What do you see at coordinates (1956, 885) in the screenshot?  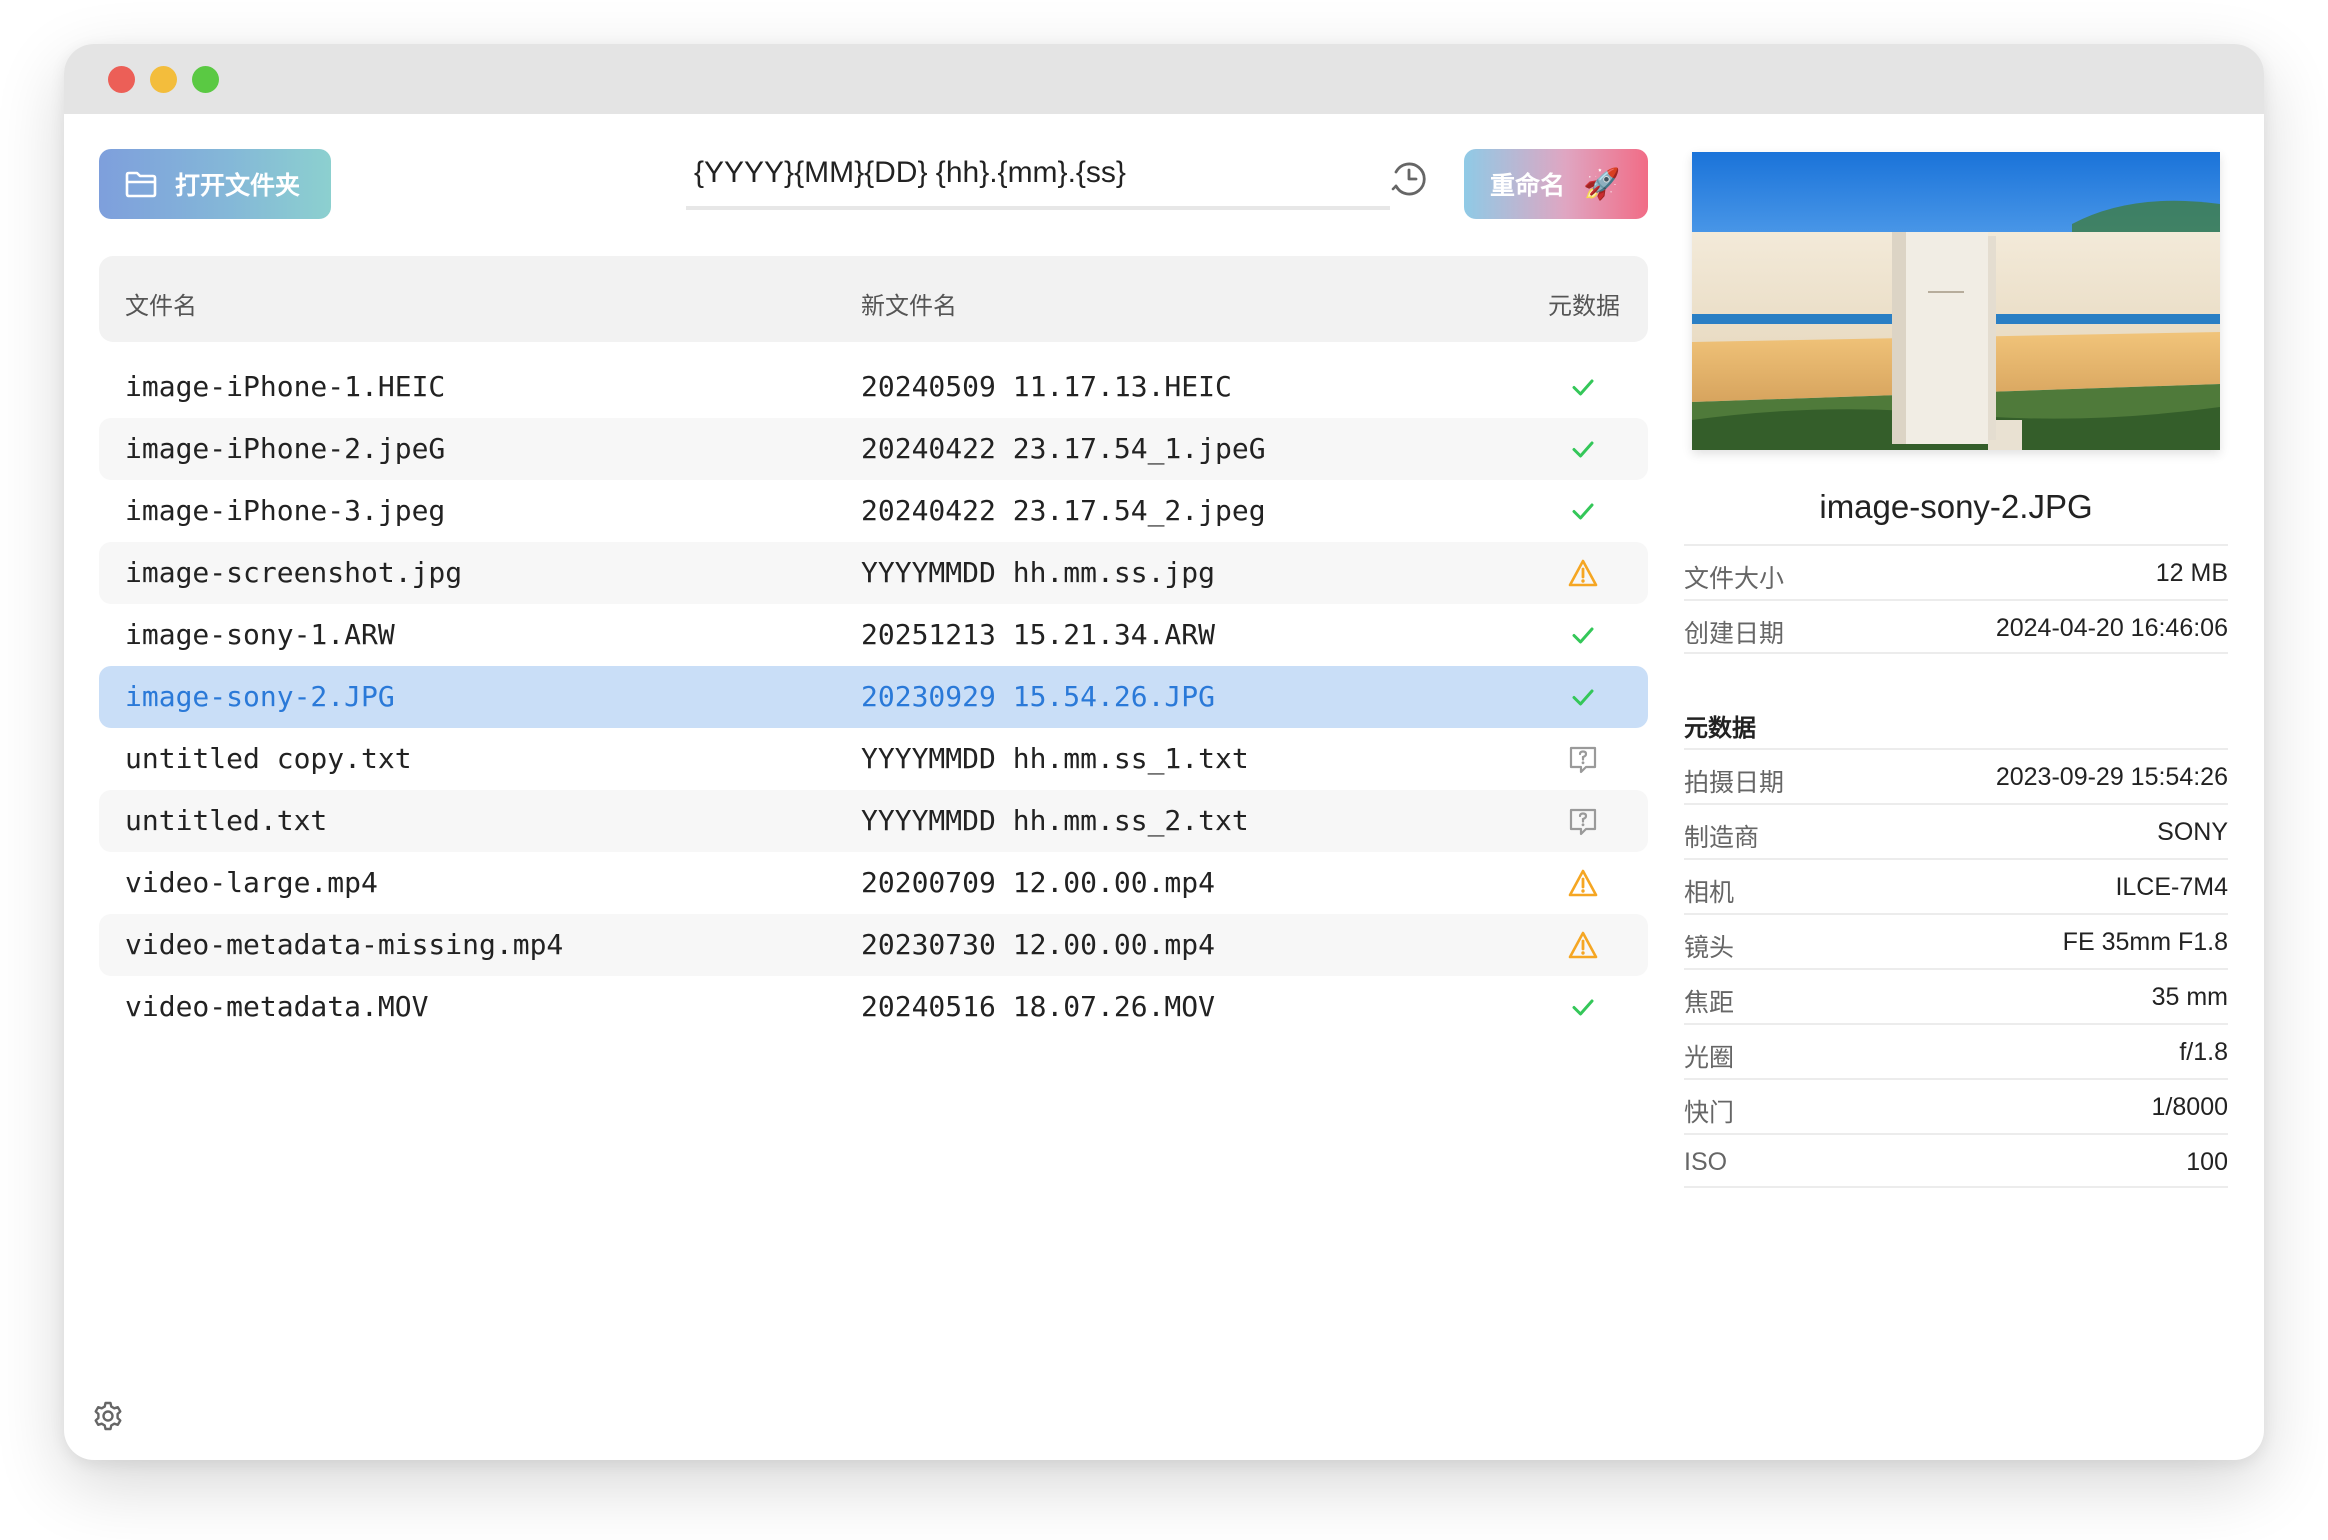 I see `info-row: 相机 ILCE-7M4` at bounding box center [1956, 885].